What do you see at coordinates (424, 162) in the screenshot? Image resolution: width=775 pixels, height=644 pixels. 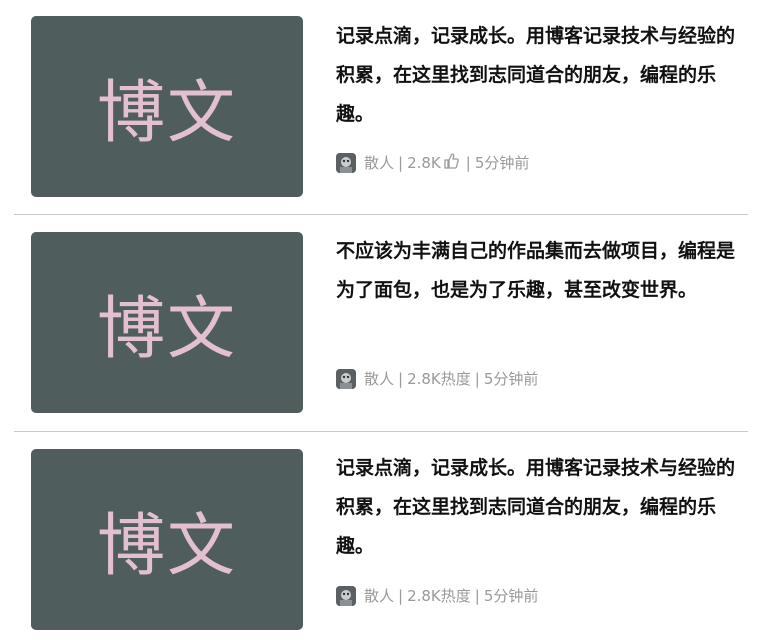 I see `like-count: 2.8K` at bounding box center [424, 162].